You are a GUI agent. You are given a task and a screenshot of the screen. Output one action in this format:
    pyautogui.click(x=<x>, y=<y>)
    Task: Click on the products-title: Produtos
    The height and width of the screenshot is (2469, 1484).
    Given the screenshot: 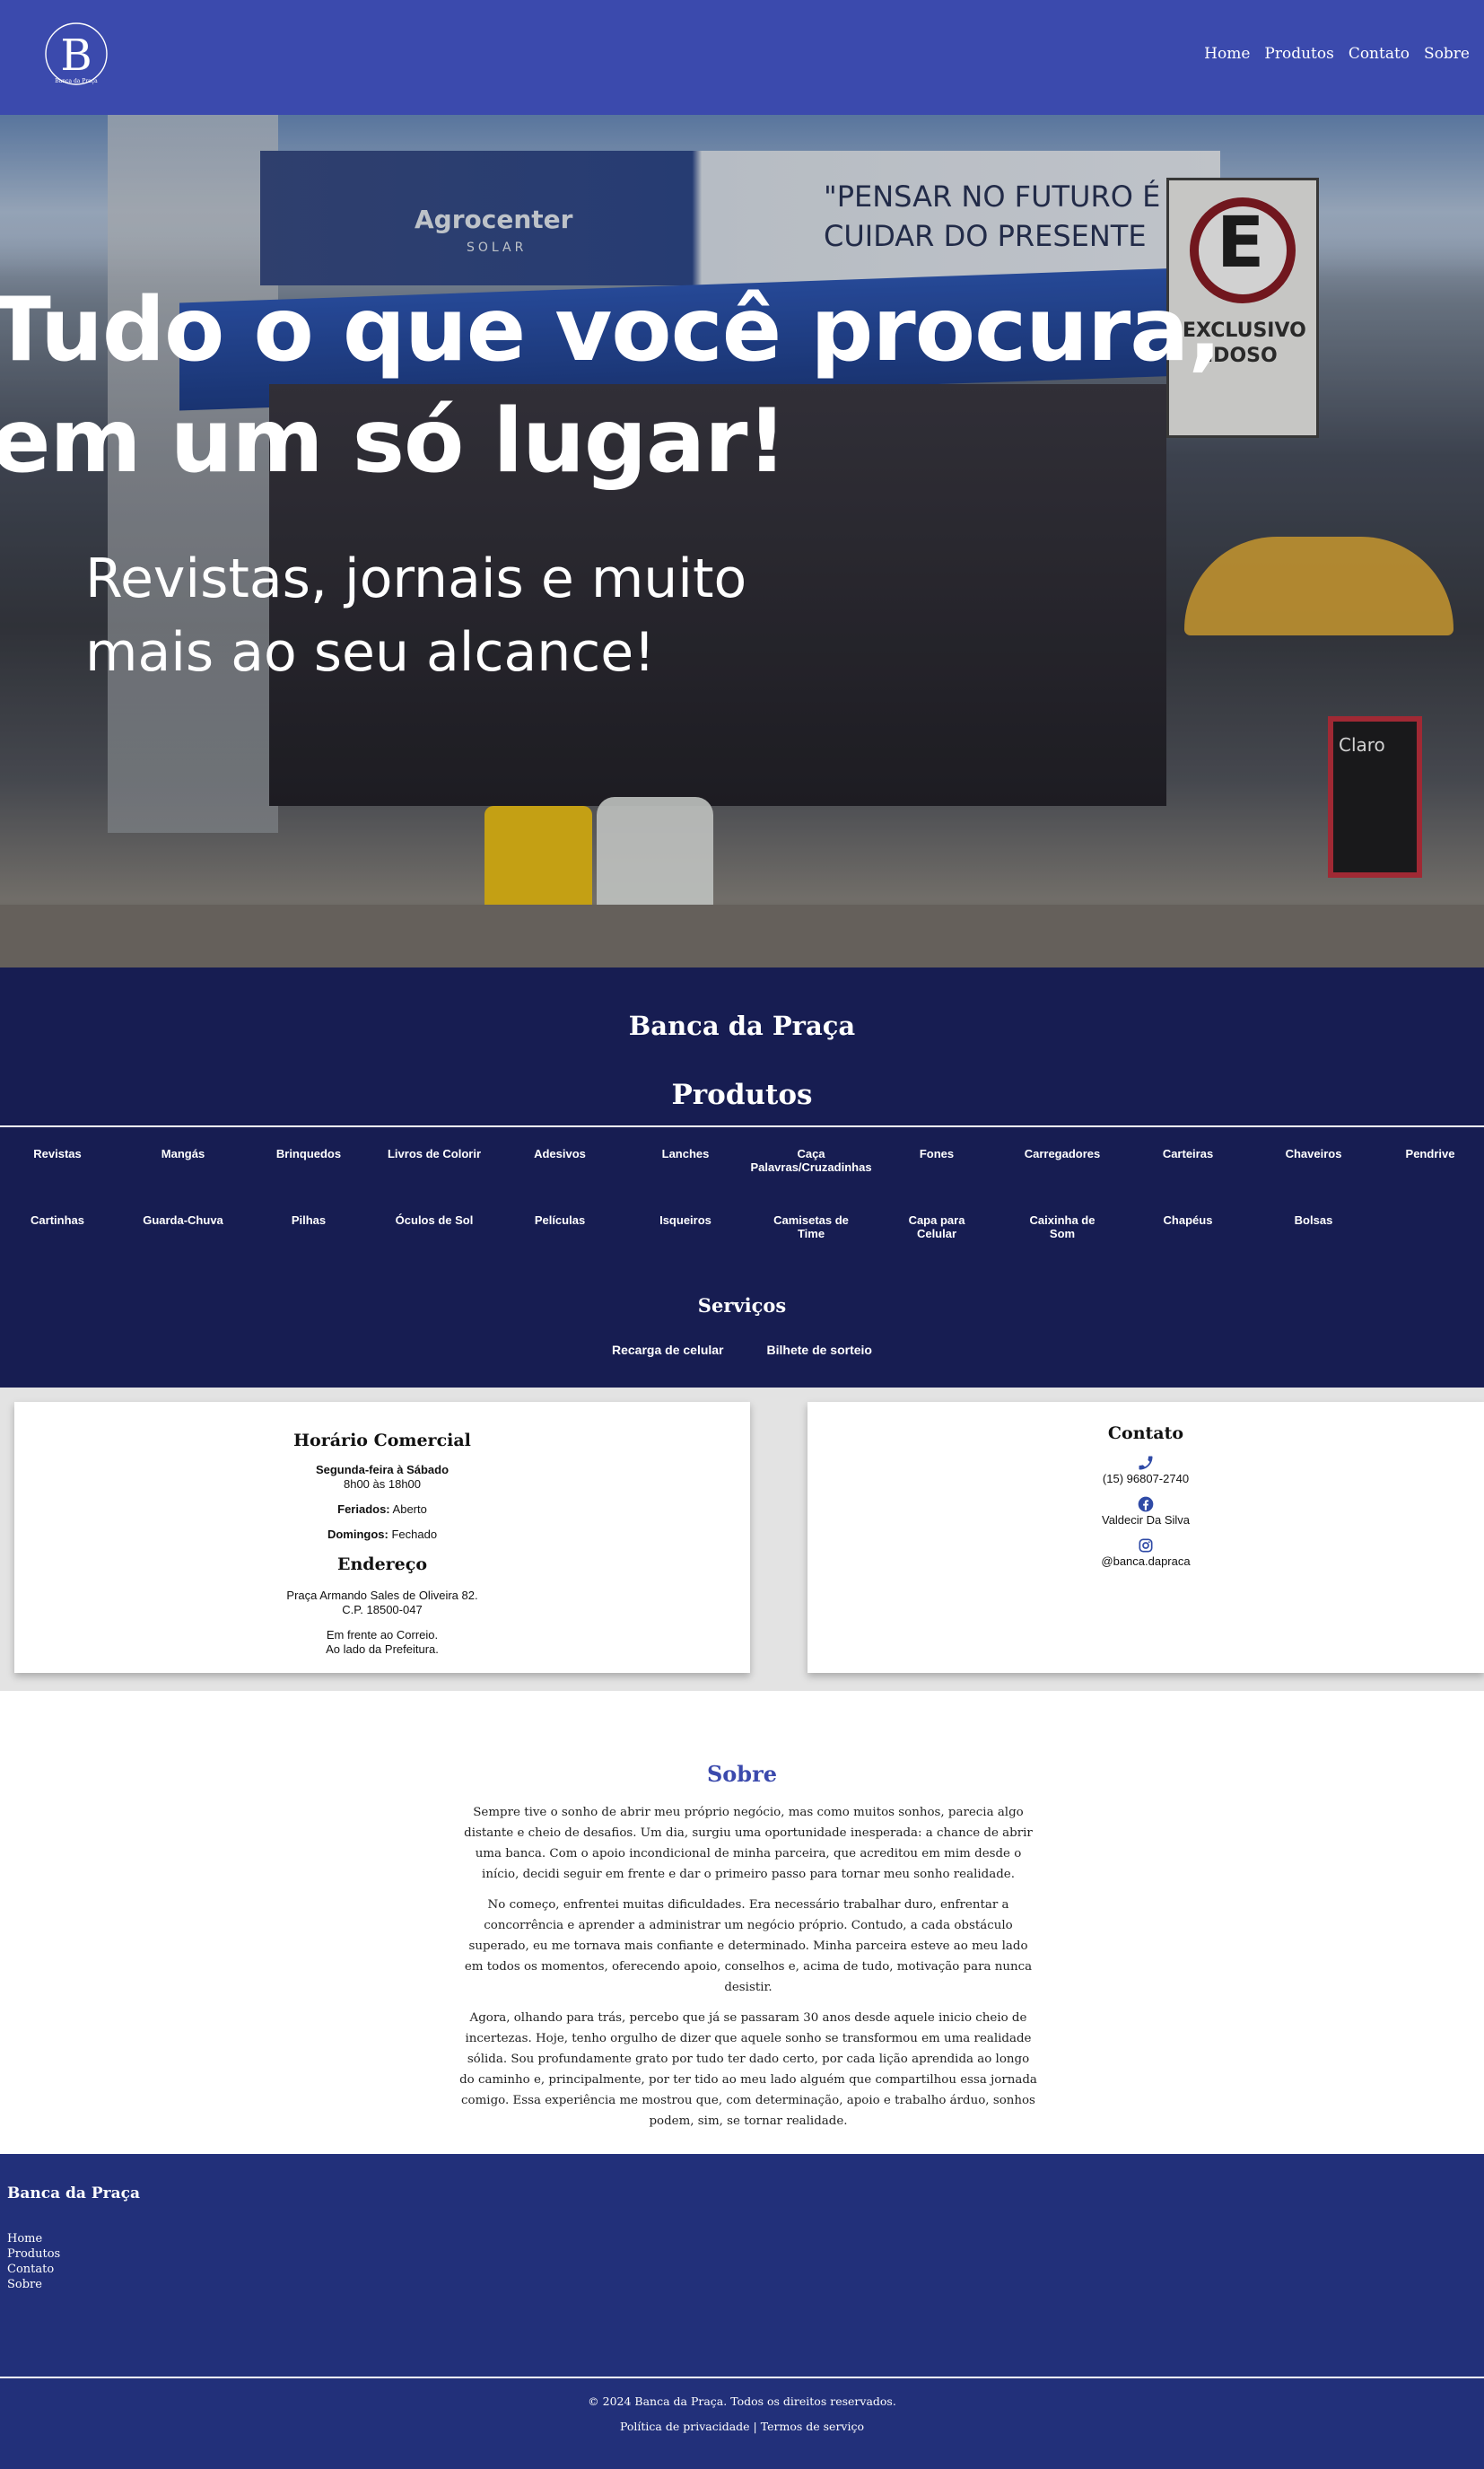 What is the action you would take?
    pyautogui.click(x=742, y=1095)
    